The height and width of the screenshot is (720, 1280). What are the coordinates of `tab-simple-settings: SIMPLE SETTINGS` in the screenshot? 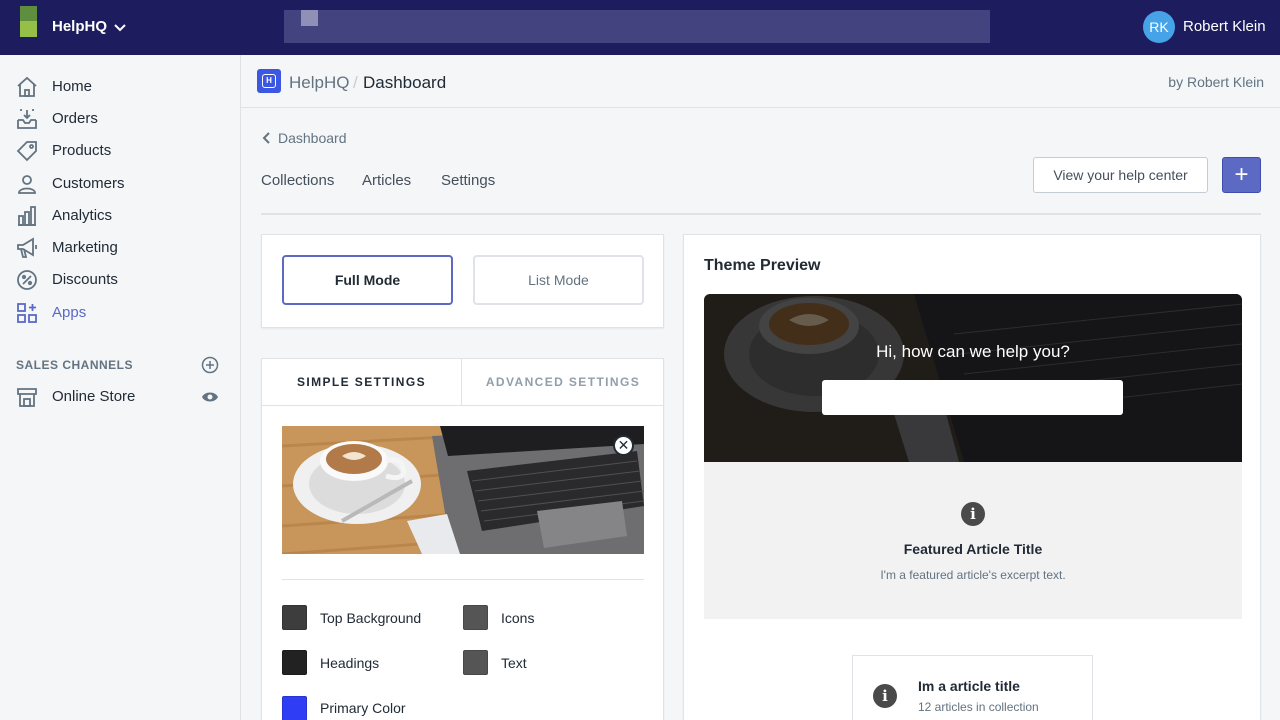 It's located at (362, 382).